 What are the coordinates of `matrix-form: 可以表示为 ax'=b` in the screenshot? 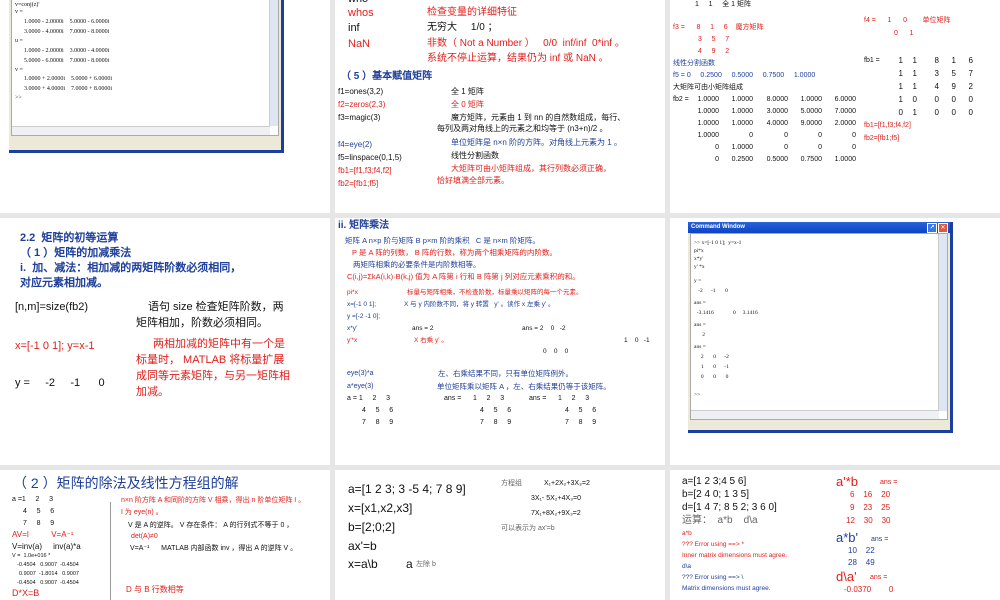 It's located at (528, 528).